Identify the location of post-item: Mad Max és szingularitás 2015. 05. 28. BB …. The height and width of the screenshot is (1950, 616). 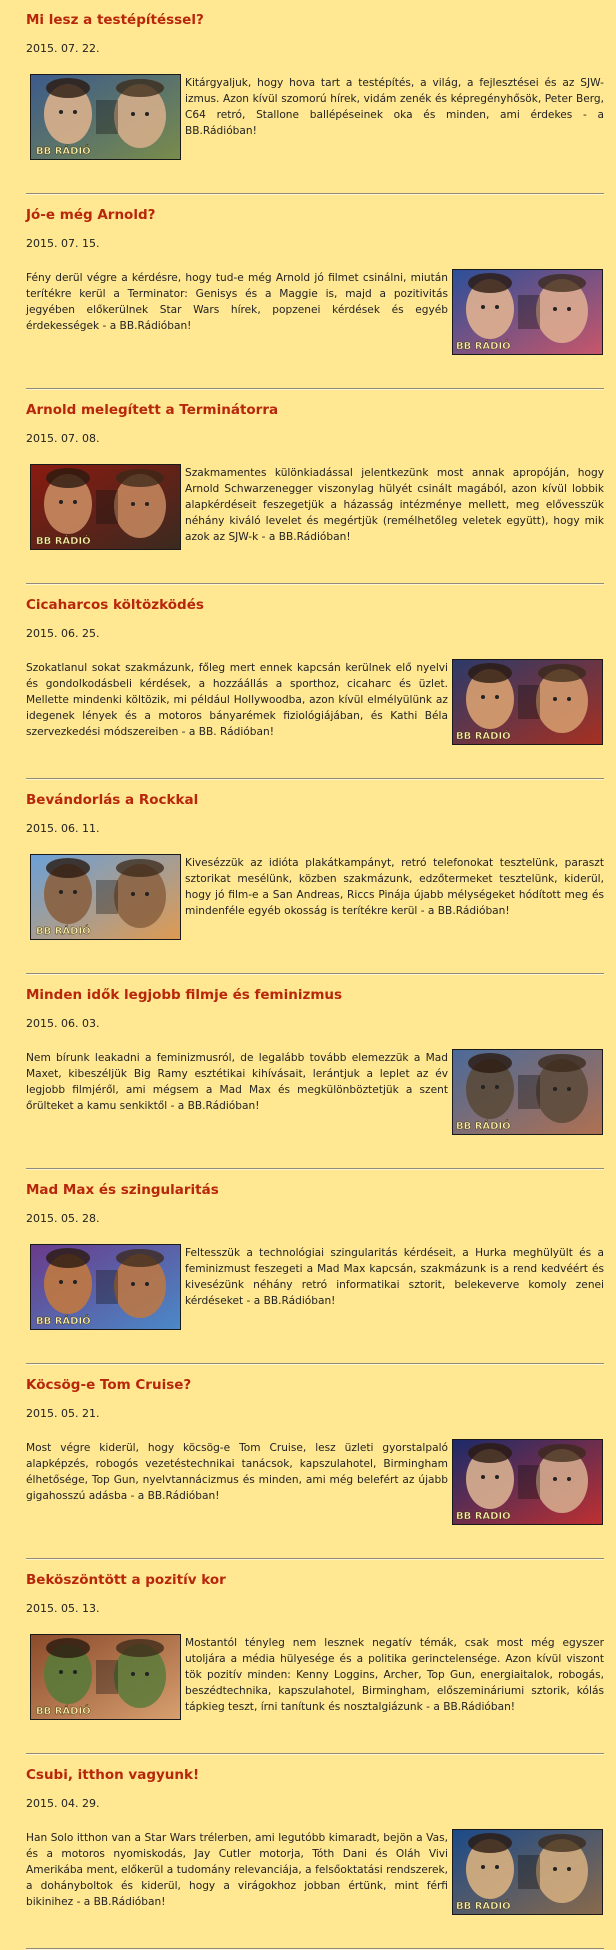
(315, 1267).